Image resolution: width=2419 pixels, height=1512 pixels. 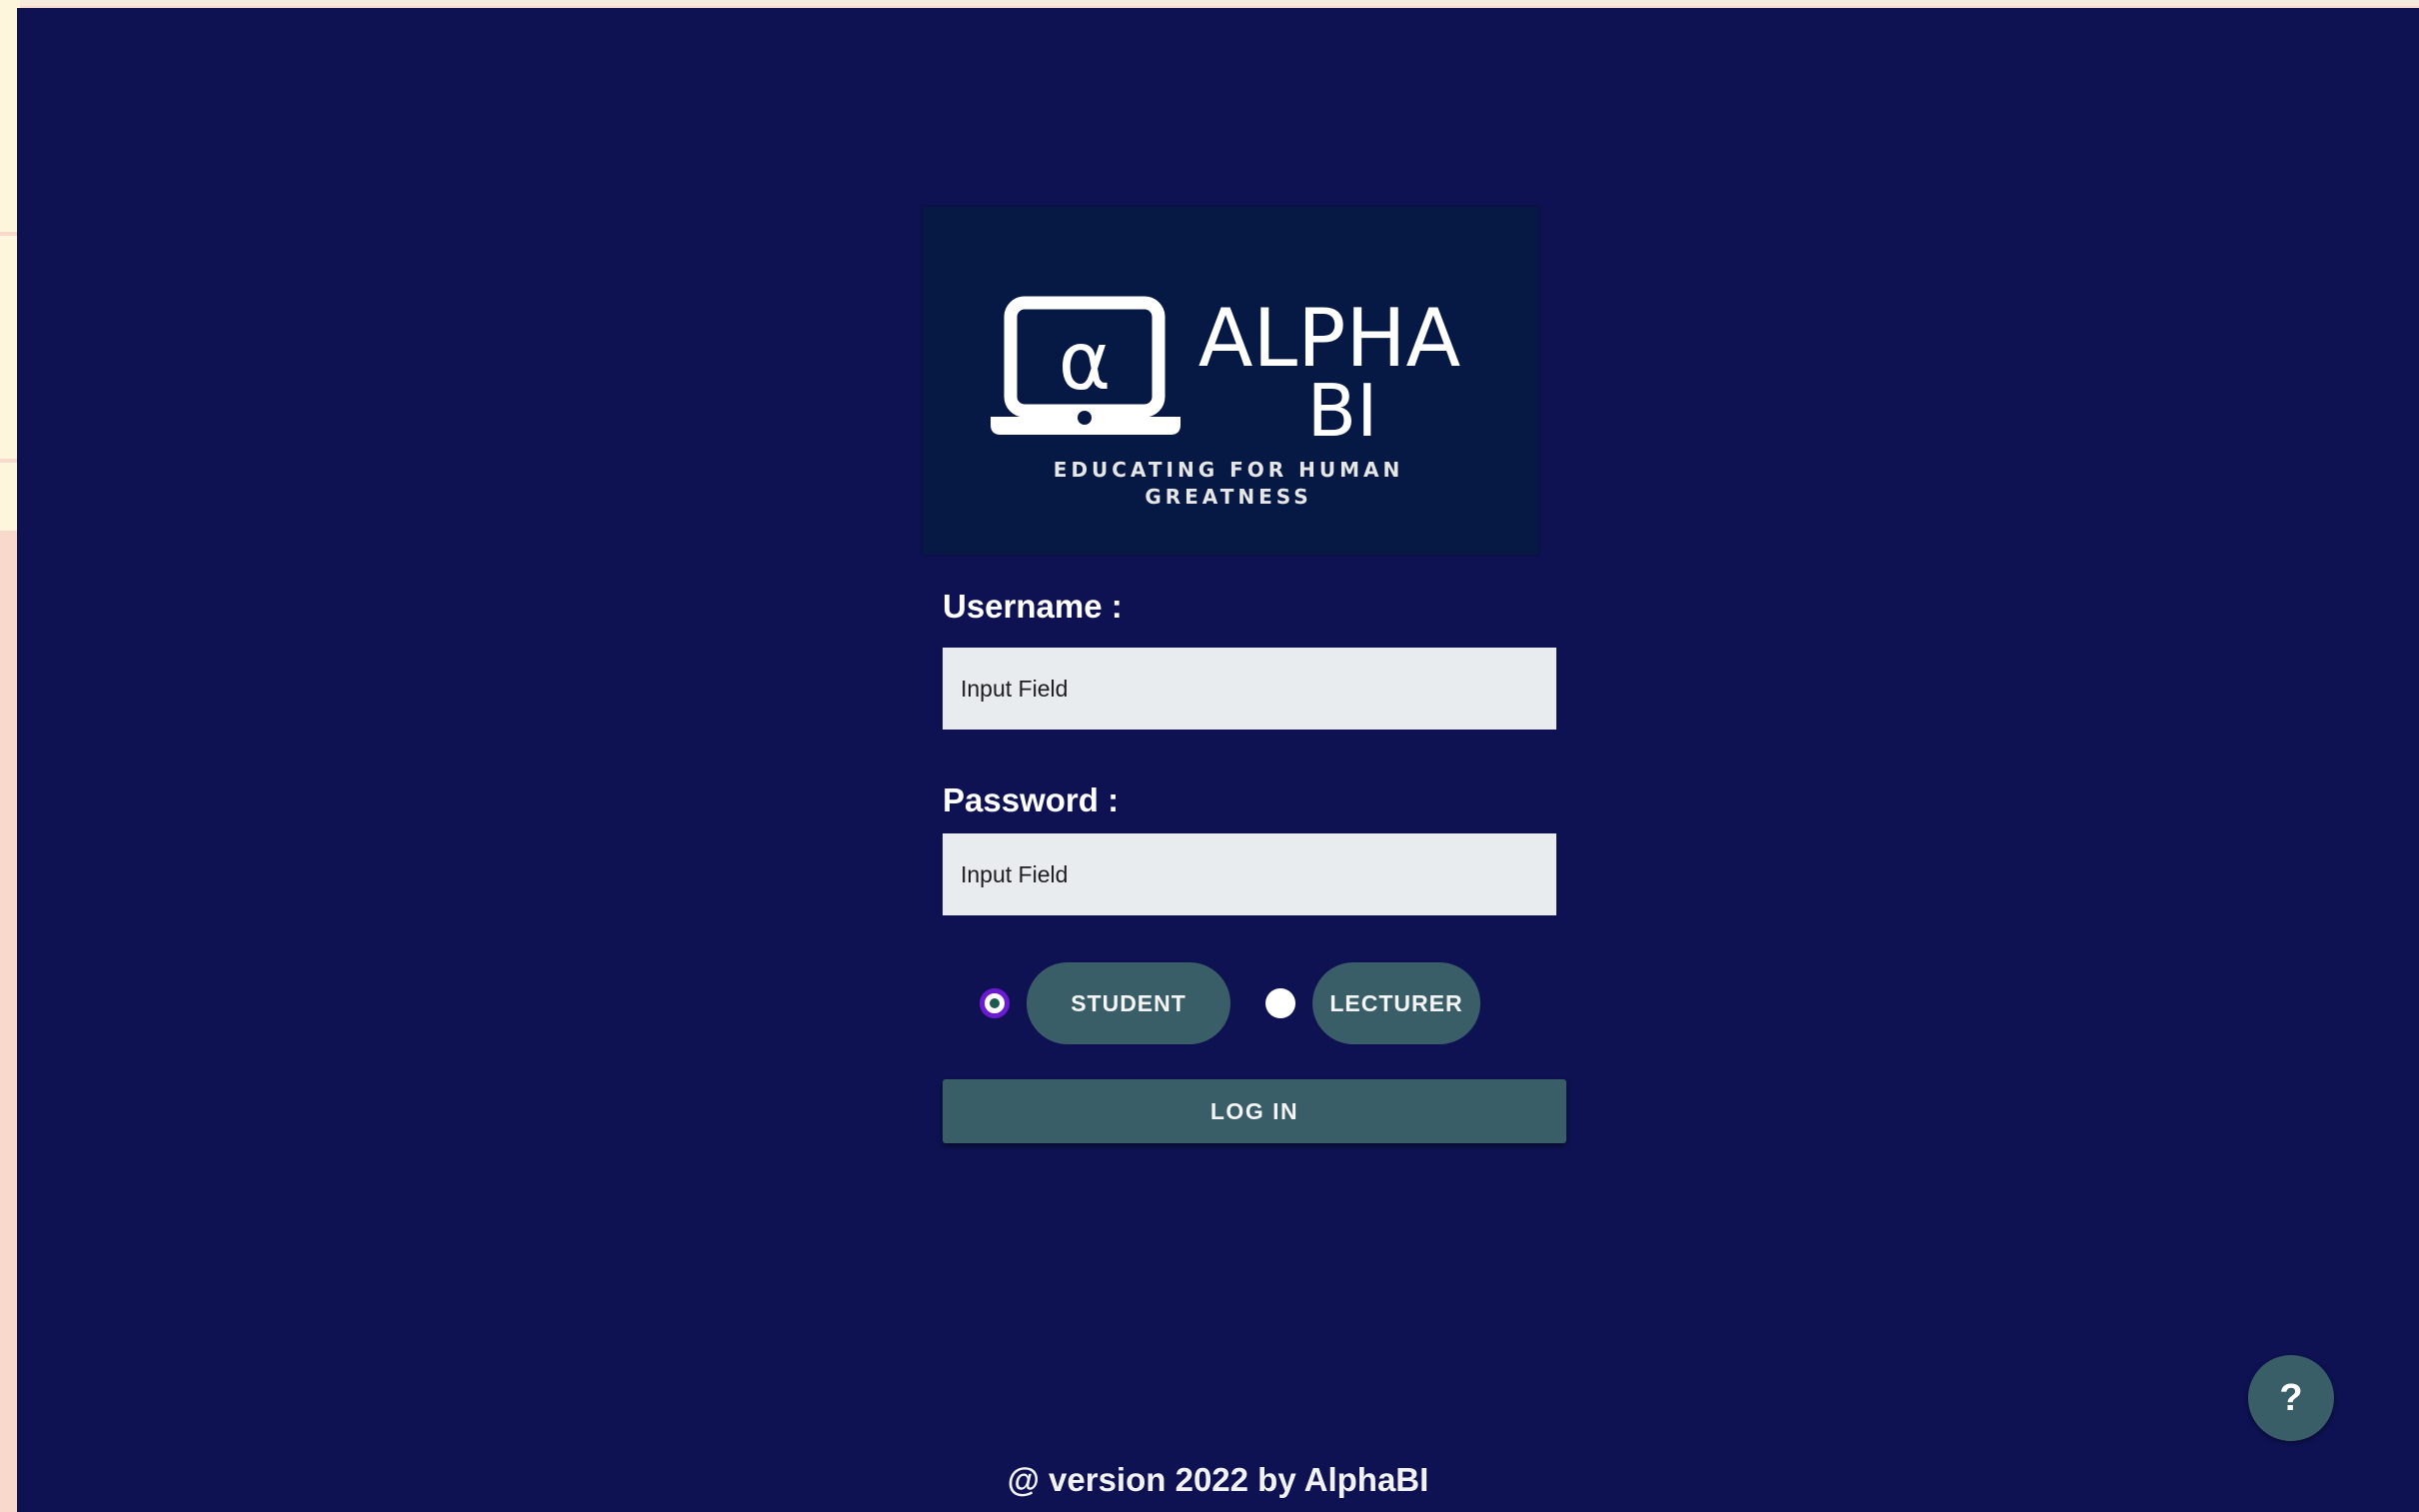 I want to click on logo-symbol: α, so click(x=1086, y=361).